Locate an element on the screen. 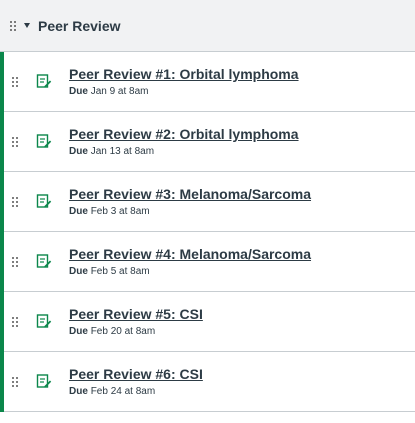 This screenshot has width=415, height=423. item-text: Peer Review #5: CSI Due Feb 20 at 8am is located at coordinates (136, 321).